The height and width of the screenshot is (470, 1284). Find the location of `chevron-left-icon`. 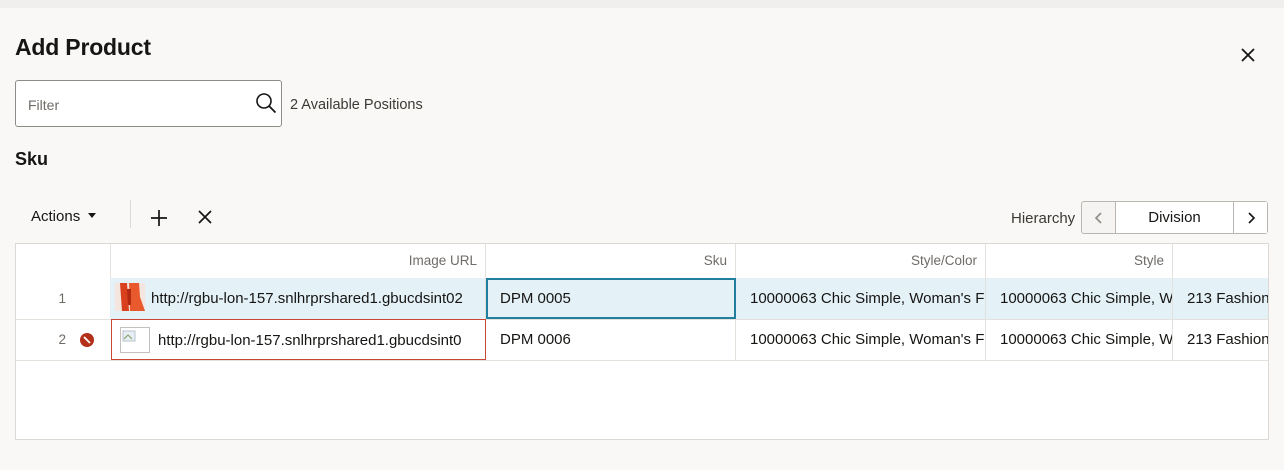

chevron-left-icon is located at coordinates (1098, 217).